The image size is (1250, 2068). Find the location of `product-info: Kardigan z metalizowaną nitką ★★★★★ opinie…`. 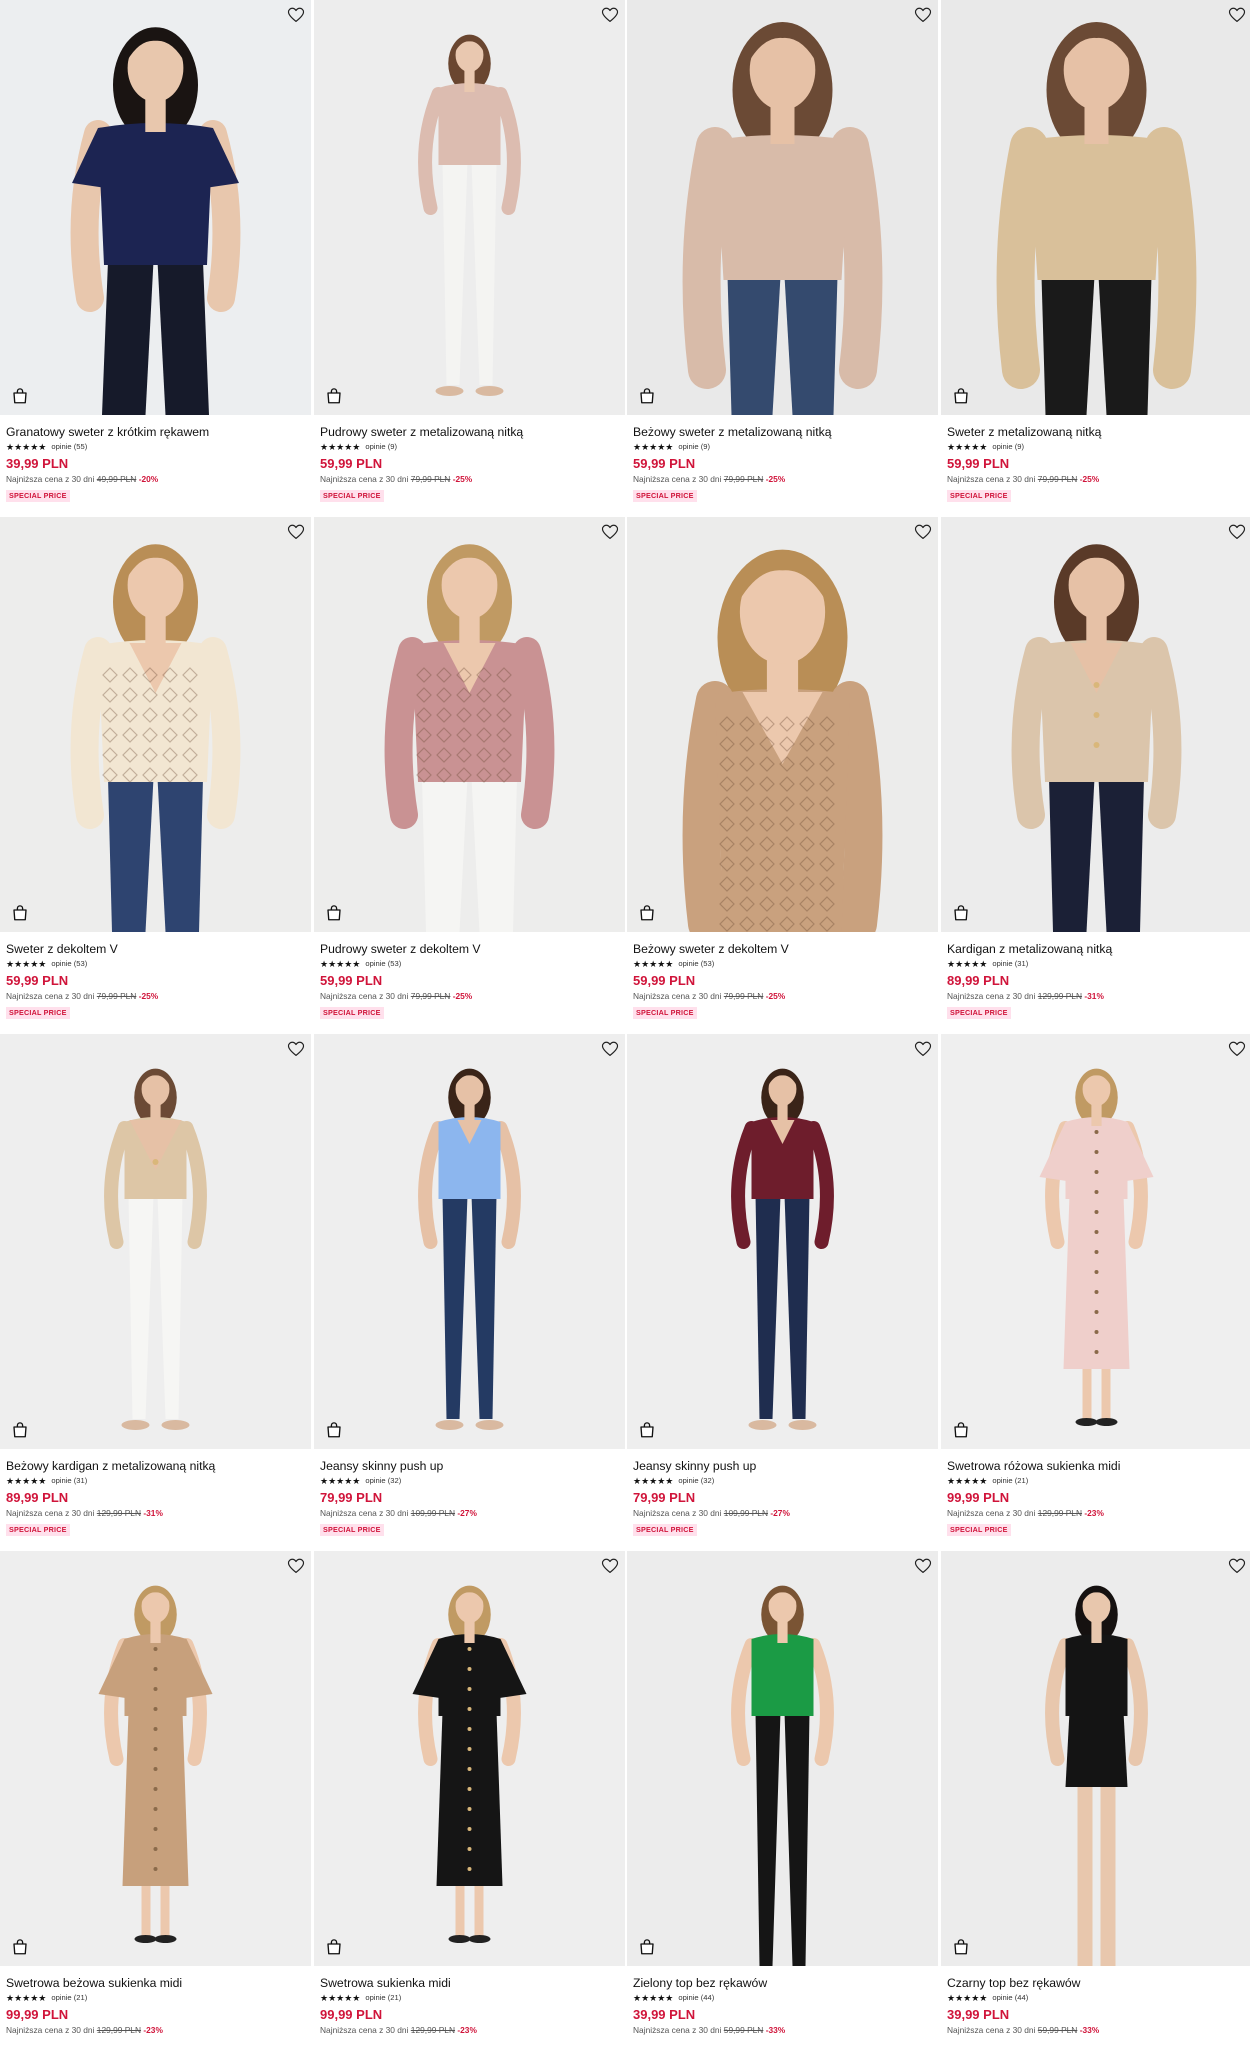

product-info: Kardigan z metalizowaną nitką ★★★★★ opinie… is located at coordinates (1097, 981).